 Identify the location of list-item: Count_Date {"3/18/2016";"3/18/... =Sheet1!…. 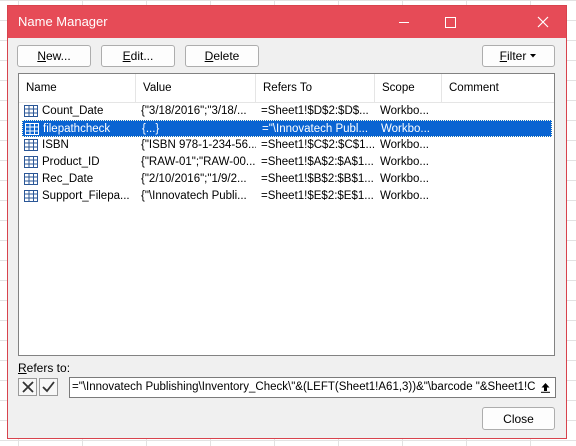
(287, 111).